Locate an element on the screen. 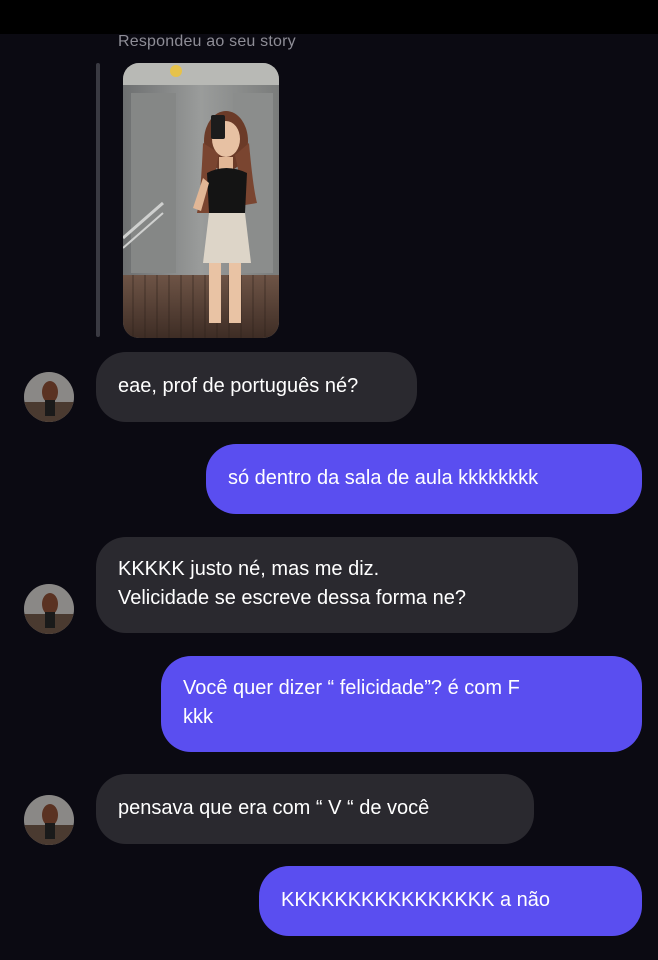 The height and width of the screenshot is (960, 658). sent-message: KKKKKKKKKKKKKKKK a não is located at coordinates (450, 901).